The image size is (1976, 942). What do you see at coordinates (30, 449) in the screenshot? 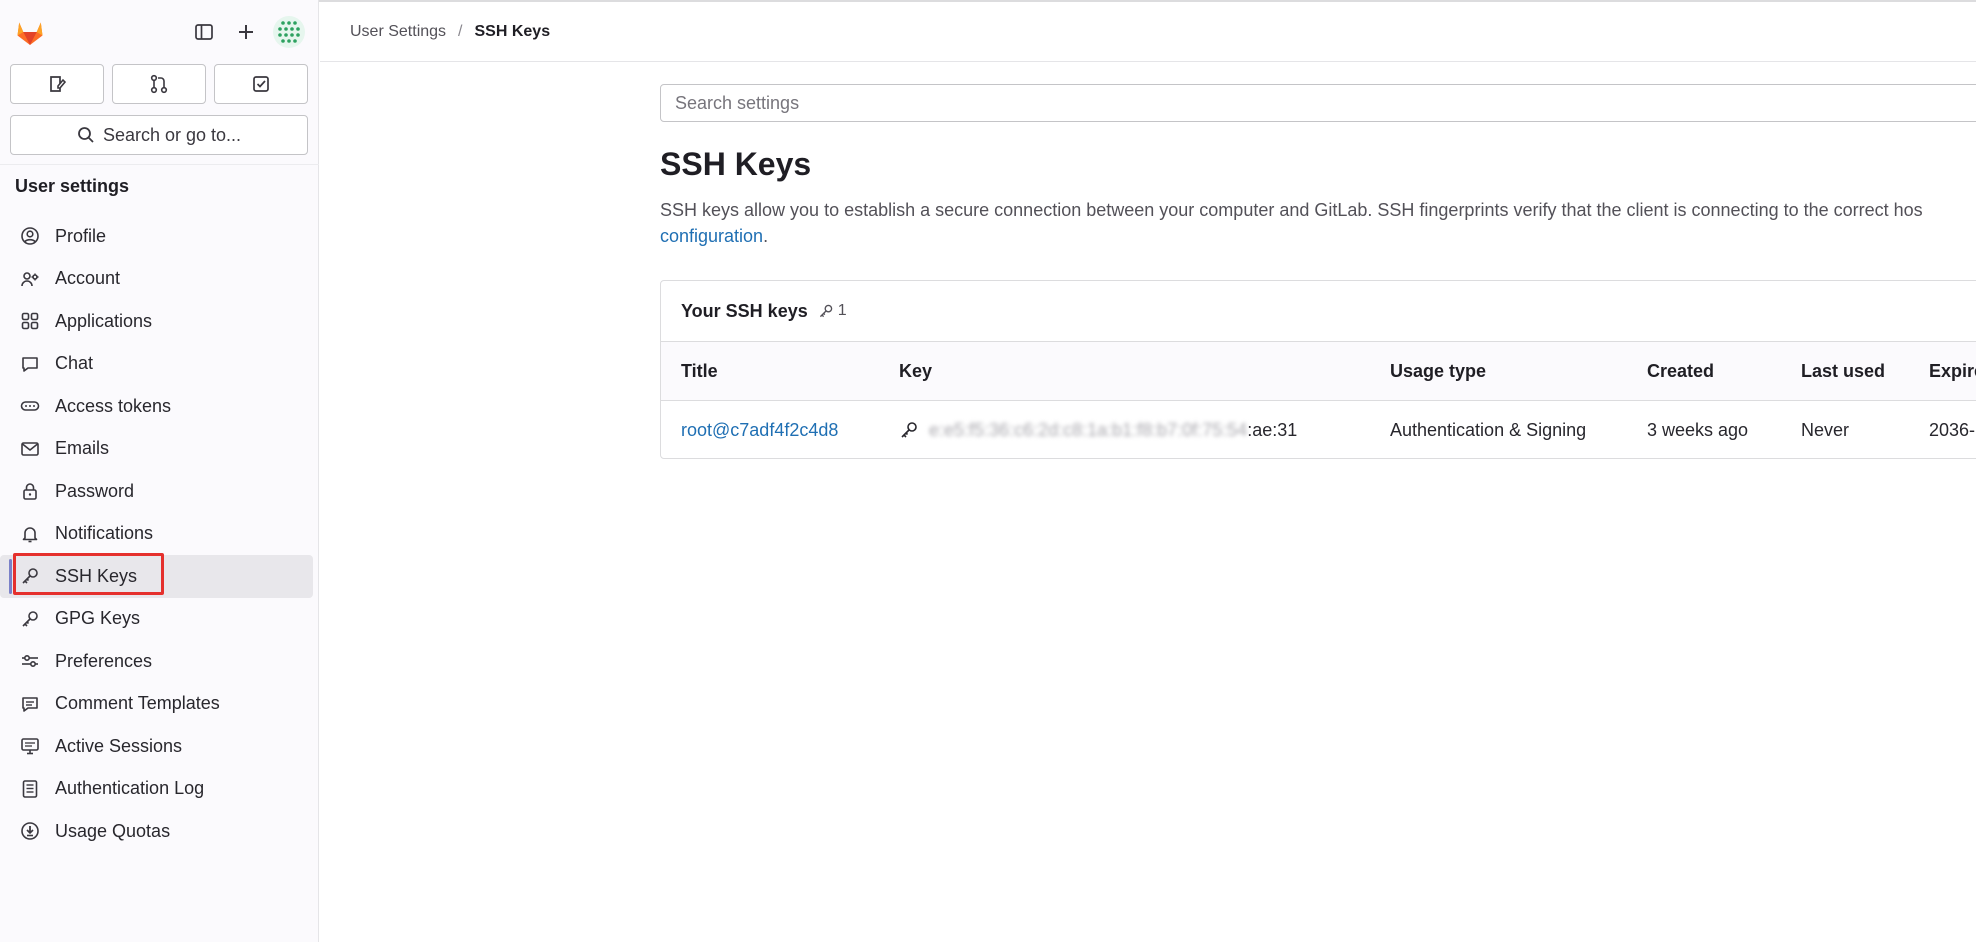
I see `mail-icon` at bounding box center [30, 449].